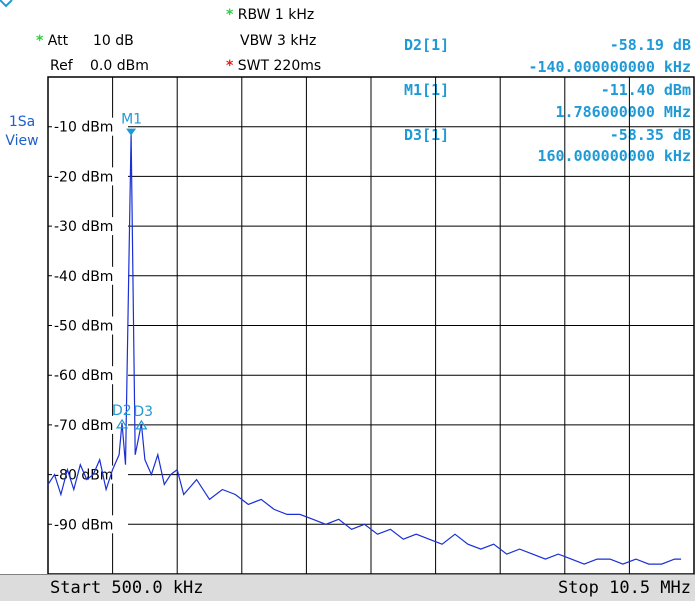 The height and width of the screenshot is (601, 695). Describe the element at coordinates (83, 177) in the screenshot. I see `y-tick-label: -20 dBm` at that location.